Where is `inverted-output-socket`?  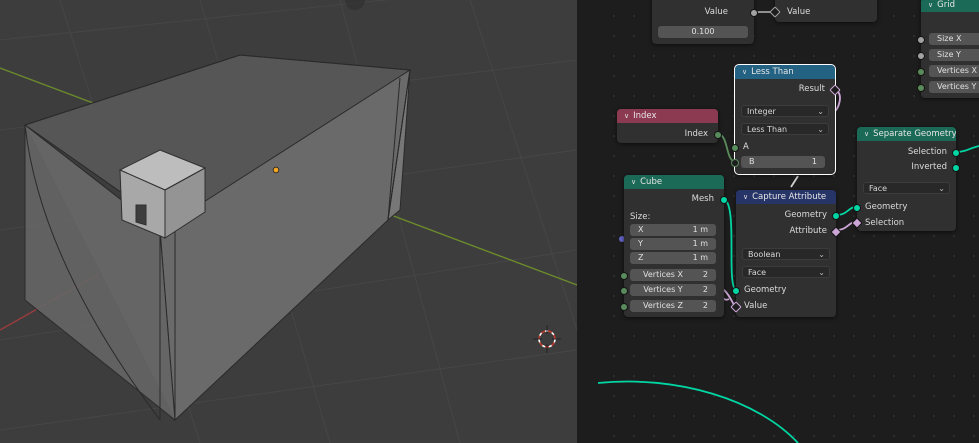
inverted-output-socket is located at coordinates (956, 168).